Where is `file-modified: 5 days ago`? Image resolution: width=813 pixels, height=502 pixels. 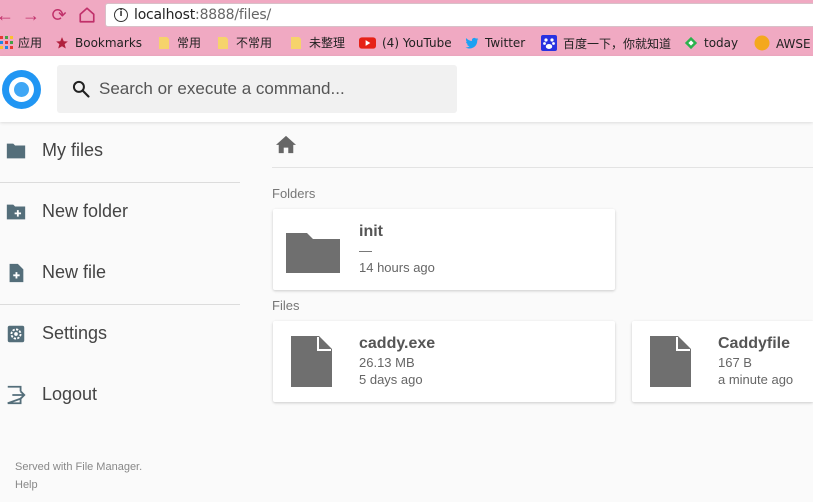 file-modified: 5 days ago is located at coordinates (391, 379).